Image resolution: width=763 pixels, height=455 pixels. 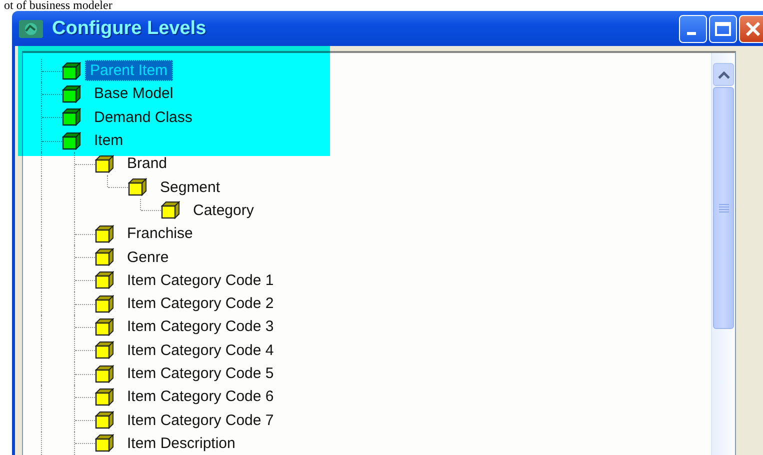 What do you see at coordinates (160, 233) in the screenshot?
I see `tree-item: Franchise` at bounding box center [160, 233].